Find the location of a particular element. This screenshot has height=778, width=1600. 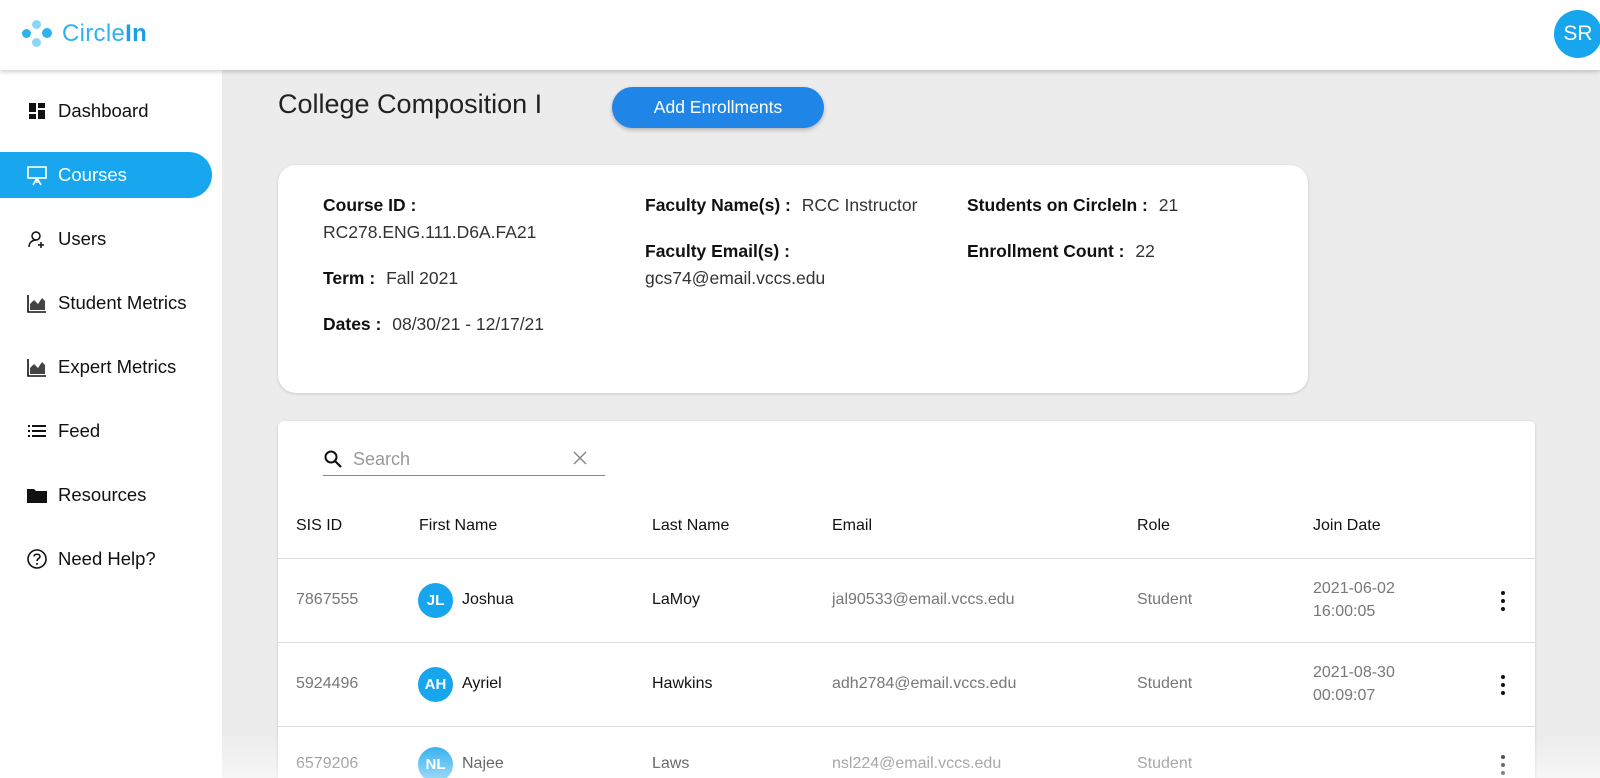

sidebar-item-label: Dashboard is located at coordinates (103, 110).